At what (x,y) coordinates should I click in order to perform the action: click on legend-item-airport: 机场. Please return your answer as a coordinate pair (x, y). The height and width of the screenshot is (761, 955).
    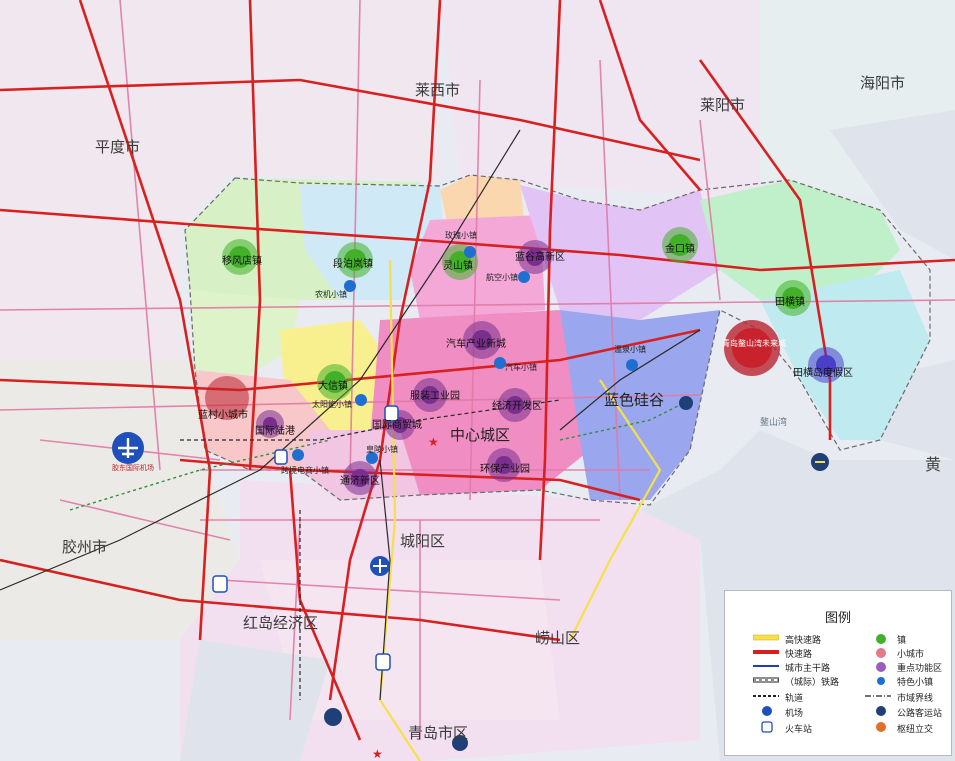
    Looking at the image, I should click on (794, 714).